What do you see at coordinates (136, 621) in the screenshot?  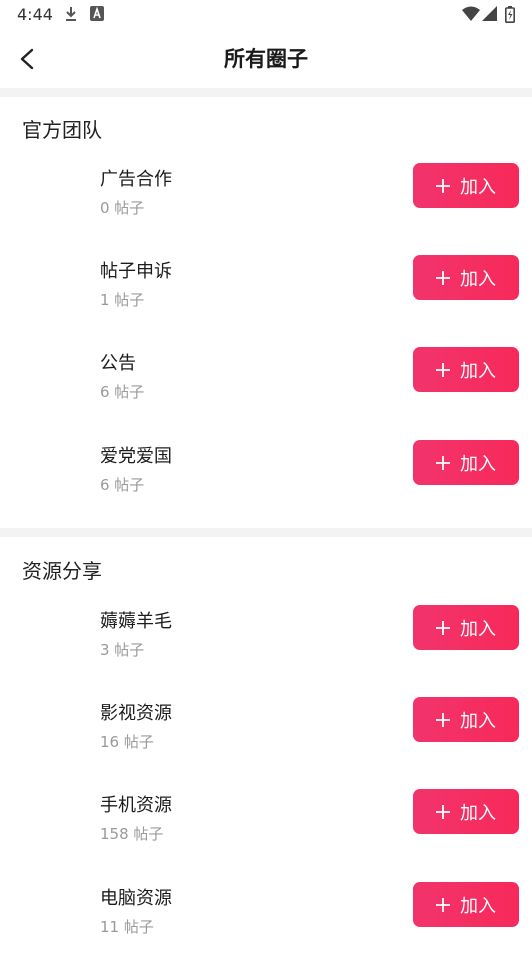 I see `circle-name: 薅薅羊毛` at bounding box center [136, 621].